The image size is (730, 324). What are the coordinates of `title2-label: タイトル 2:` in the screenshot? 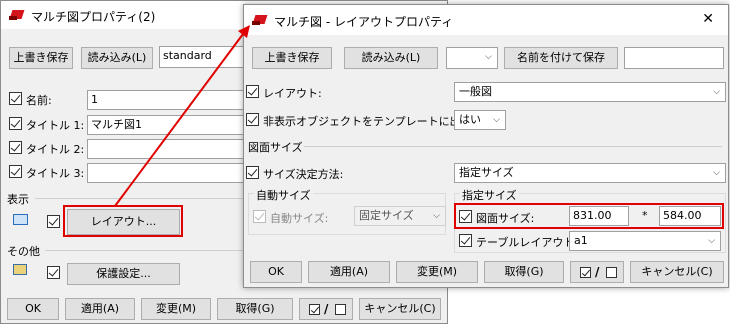 It's located at (55, 149).